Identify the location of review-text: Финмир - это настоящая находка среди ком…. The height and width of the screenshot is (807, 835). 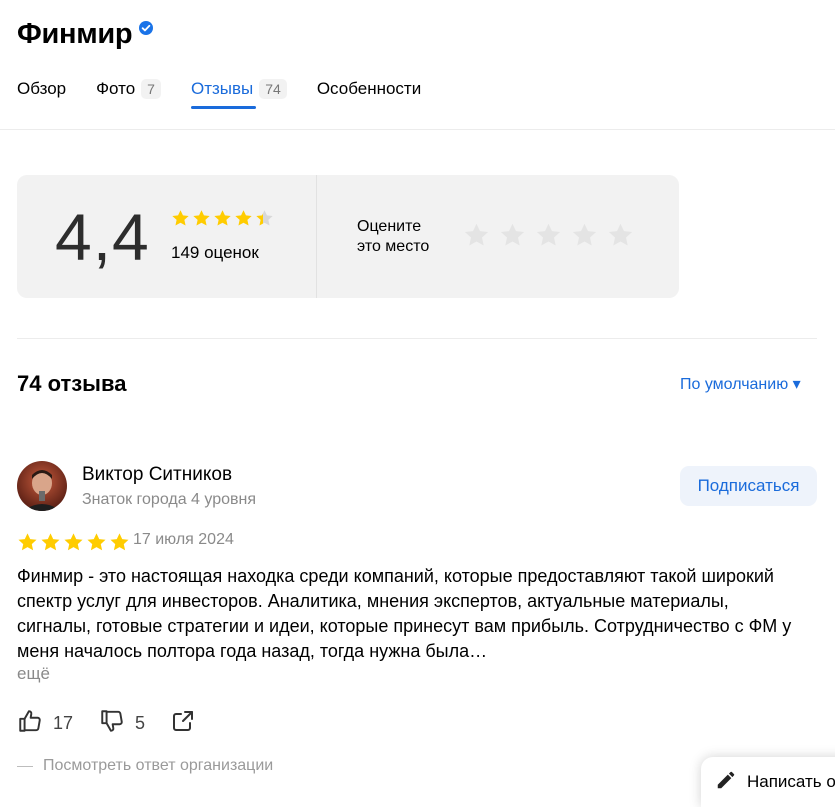
(404, 613).